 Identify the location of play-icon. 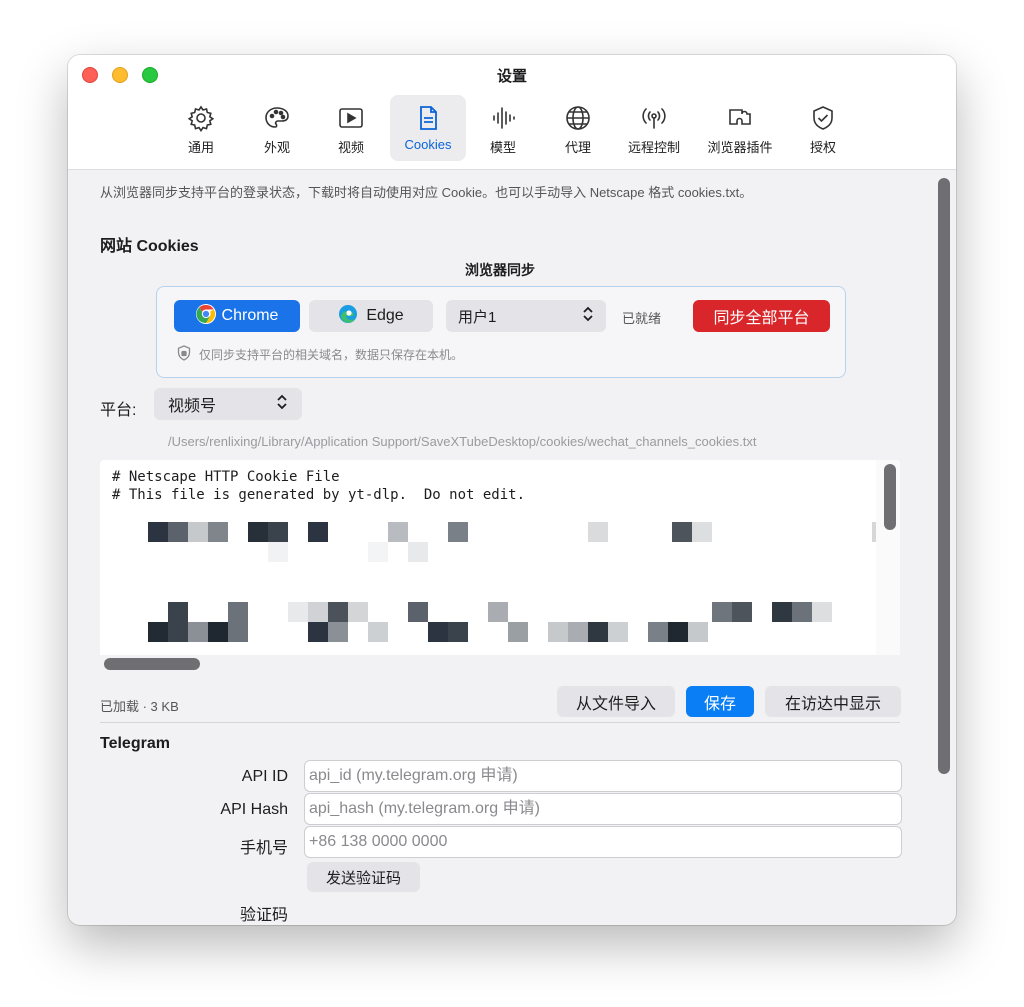
(351, 118).